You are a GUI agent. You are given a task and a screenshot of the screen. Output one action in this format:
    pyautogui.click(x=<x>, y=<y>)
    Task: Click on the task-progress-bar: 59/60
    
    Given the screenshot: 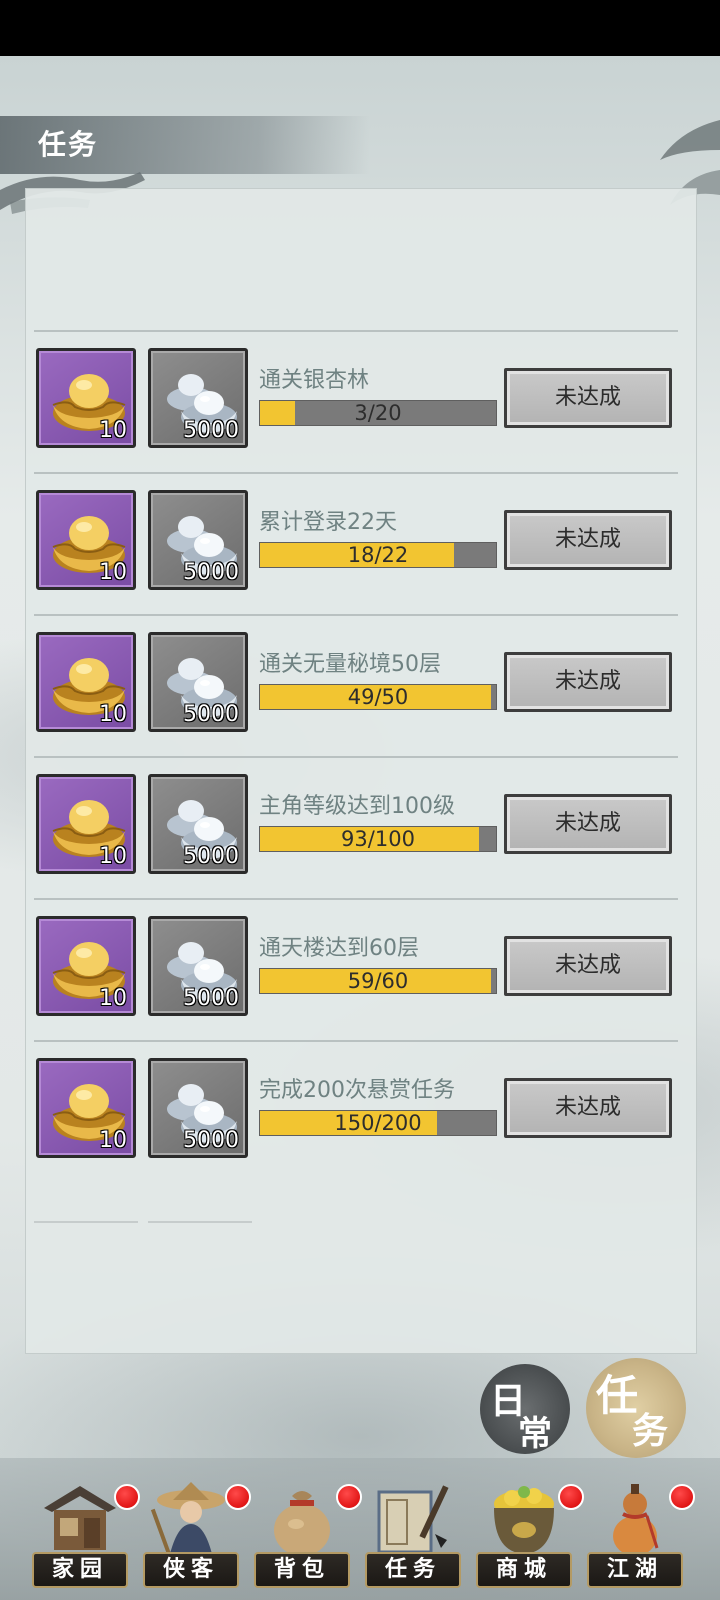 What is the action you would take?
    pyautogui.click(x=378, y=981)
    